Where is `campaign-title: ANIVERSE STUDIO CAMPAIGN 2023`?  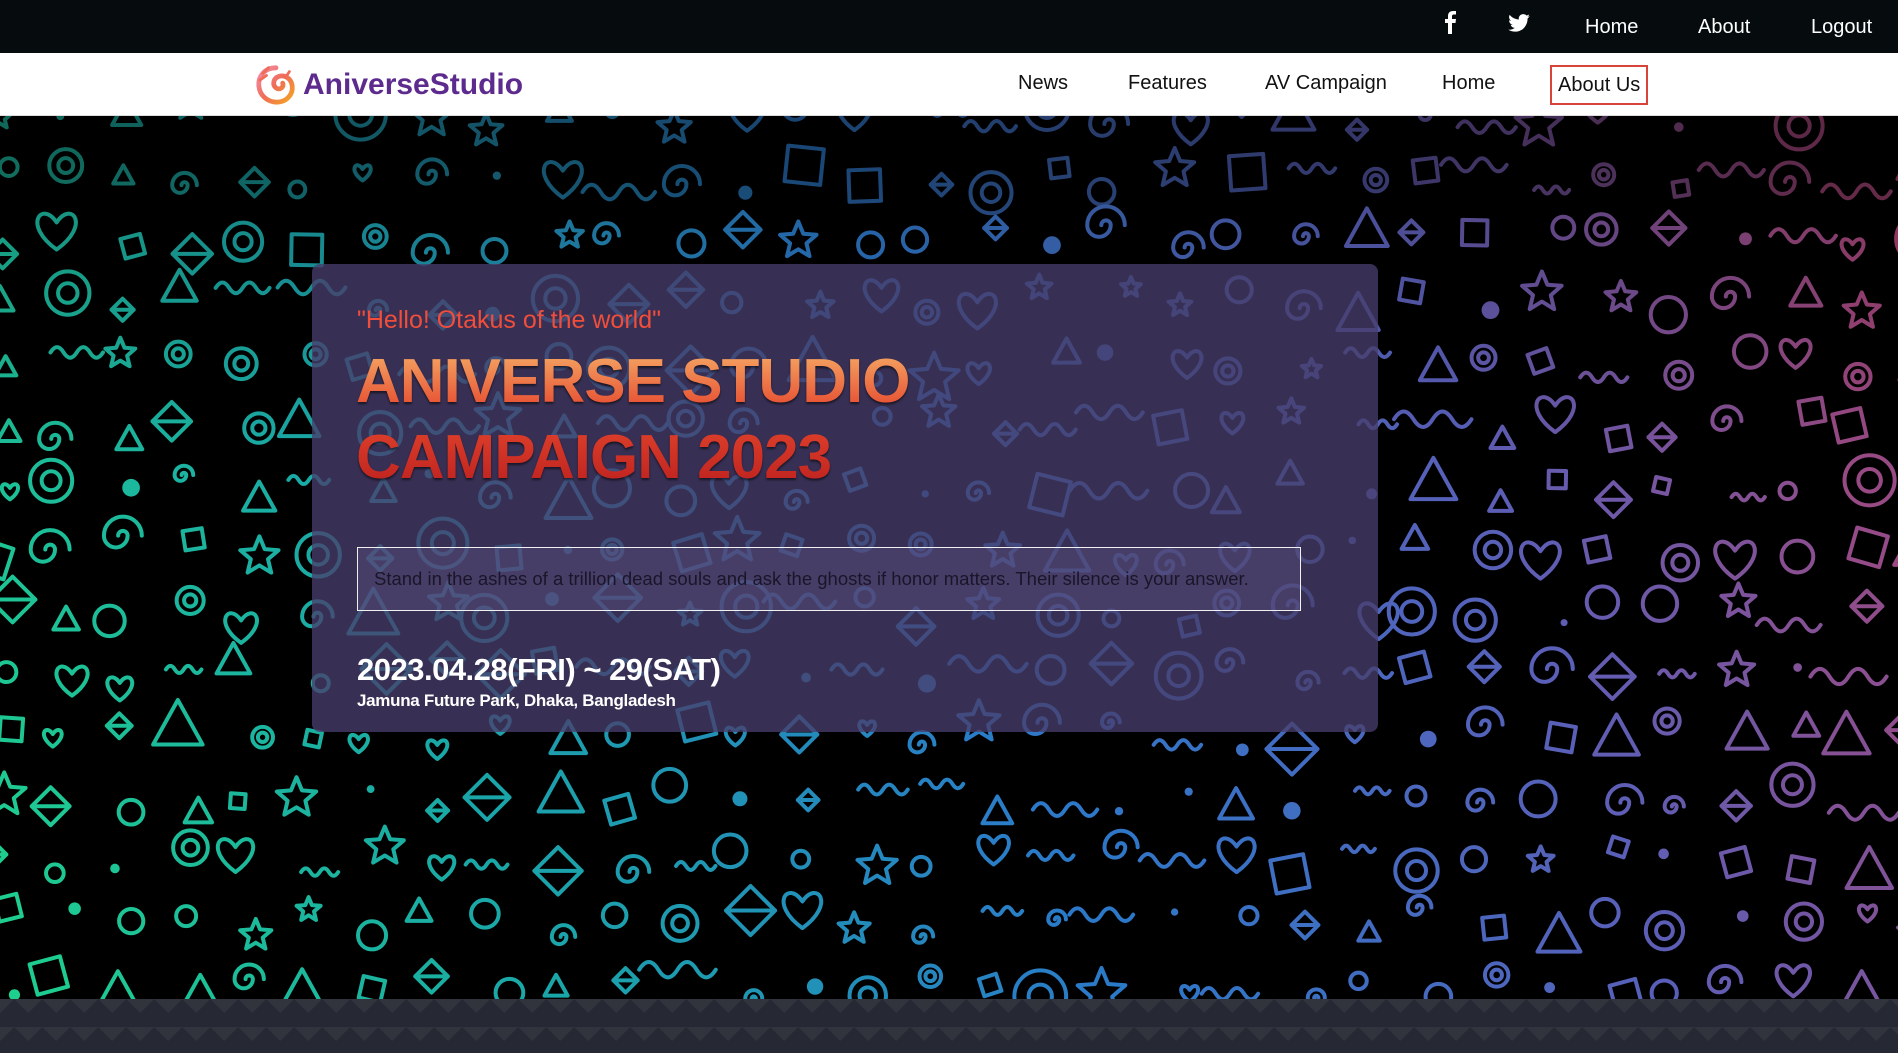 campaign-title: ANIVERSE STUDIO CAMPAIGN 2023 is located at coordinates (706, 420).